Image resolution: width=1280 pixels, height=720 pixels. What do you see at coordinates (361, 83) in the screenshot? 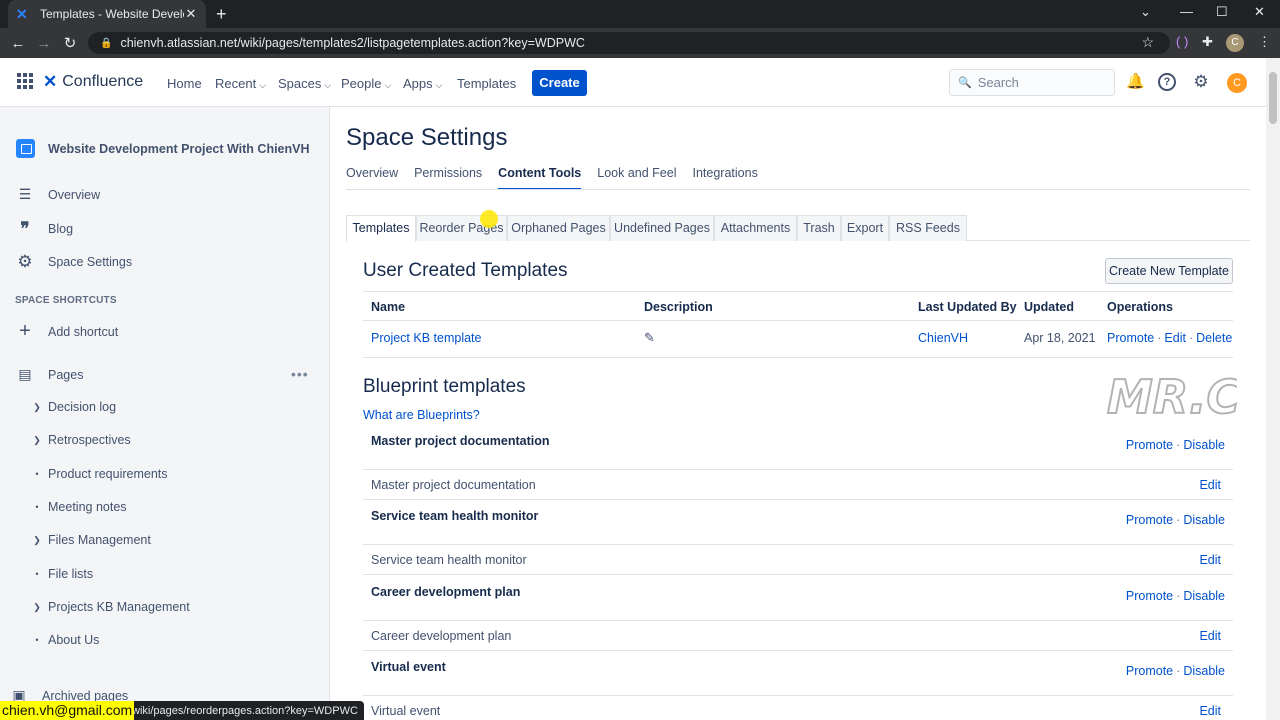
I see `nav-people-label: People` at bounding box center [361, 83].